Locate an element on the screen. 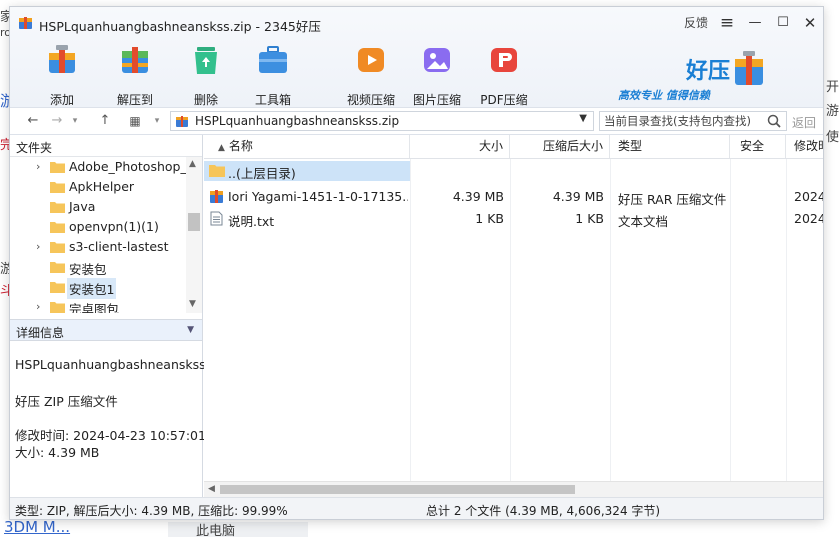 This screenshot has width=839, height=539. tree-item: › 完卓图包 is located at coordinates (98, 305).